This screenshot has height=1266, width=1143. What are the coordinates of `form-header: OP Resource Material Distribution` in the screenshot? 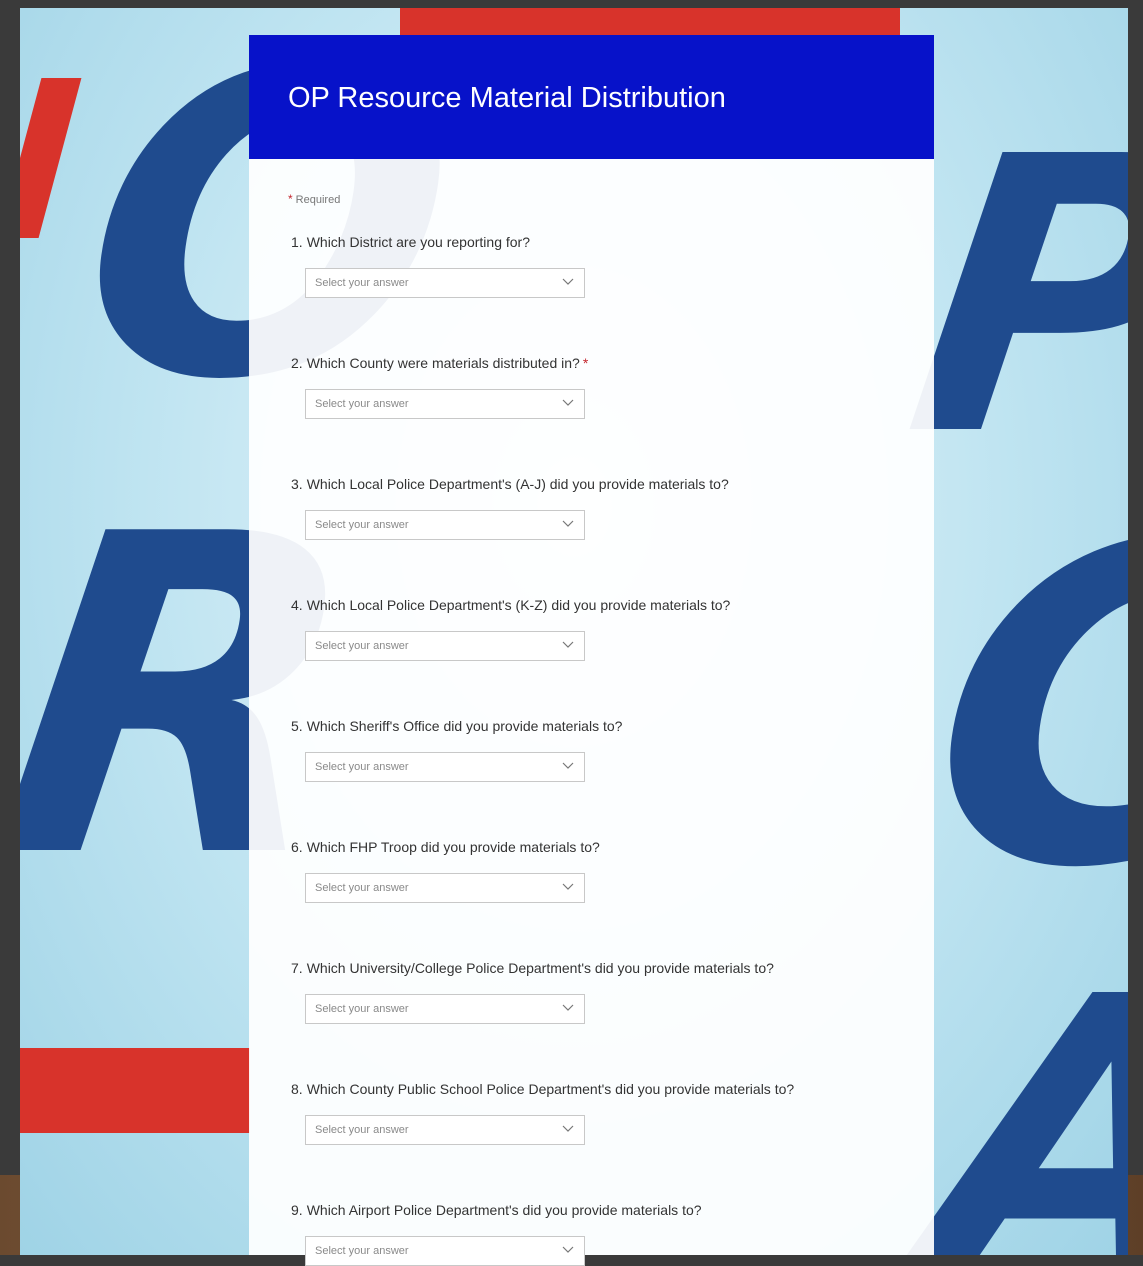 It's located at (591, 97).